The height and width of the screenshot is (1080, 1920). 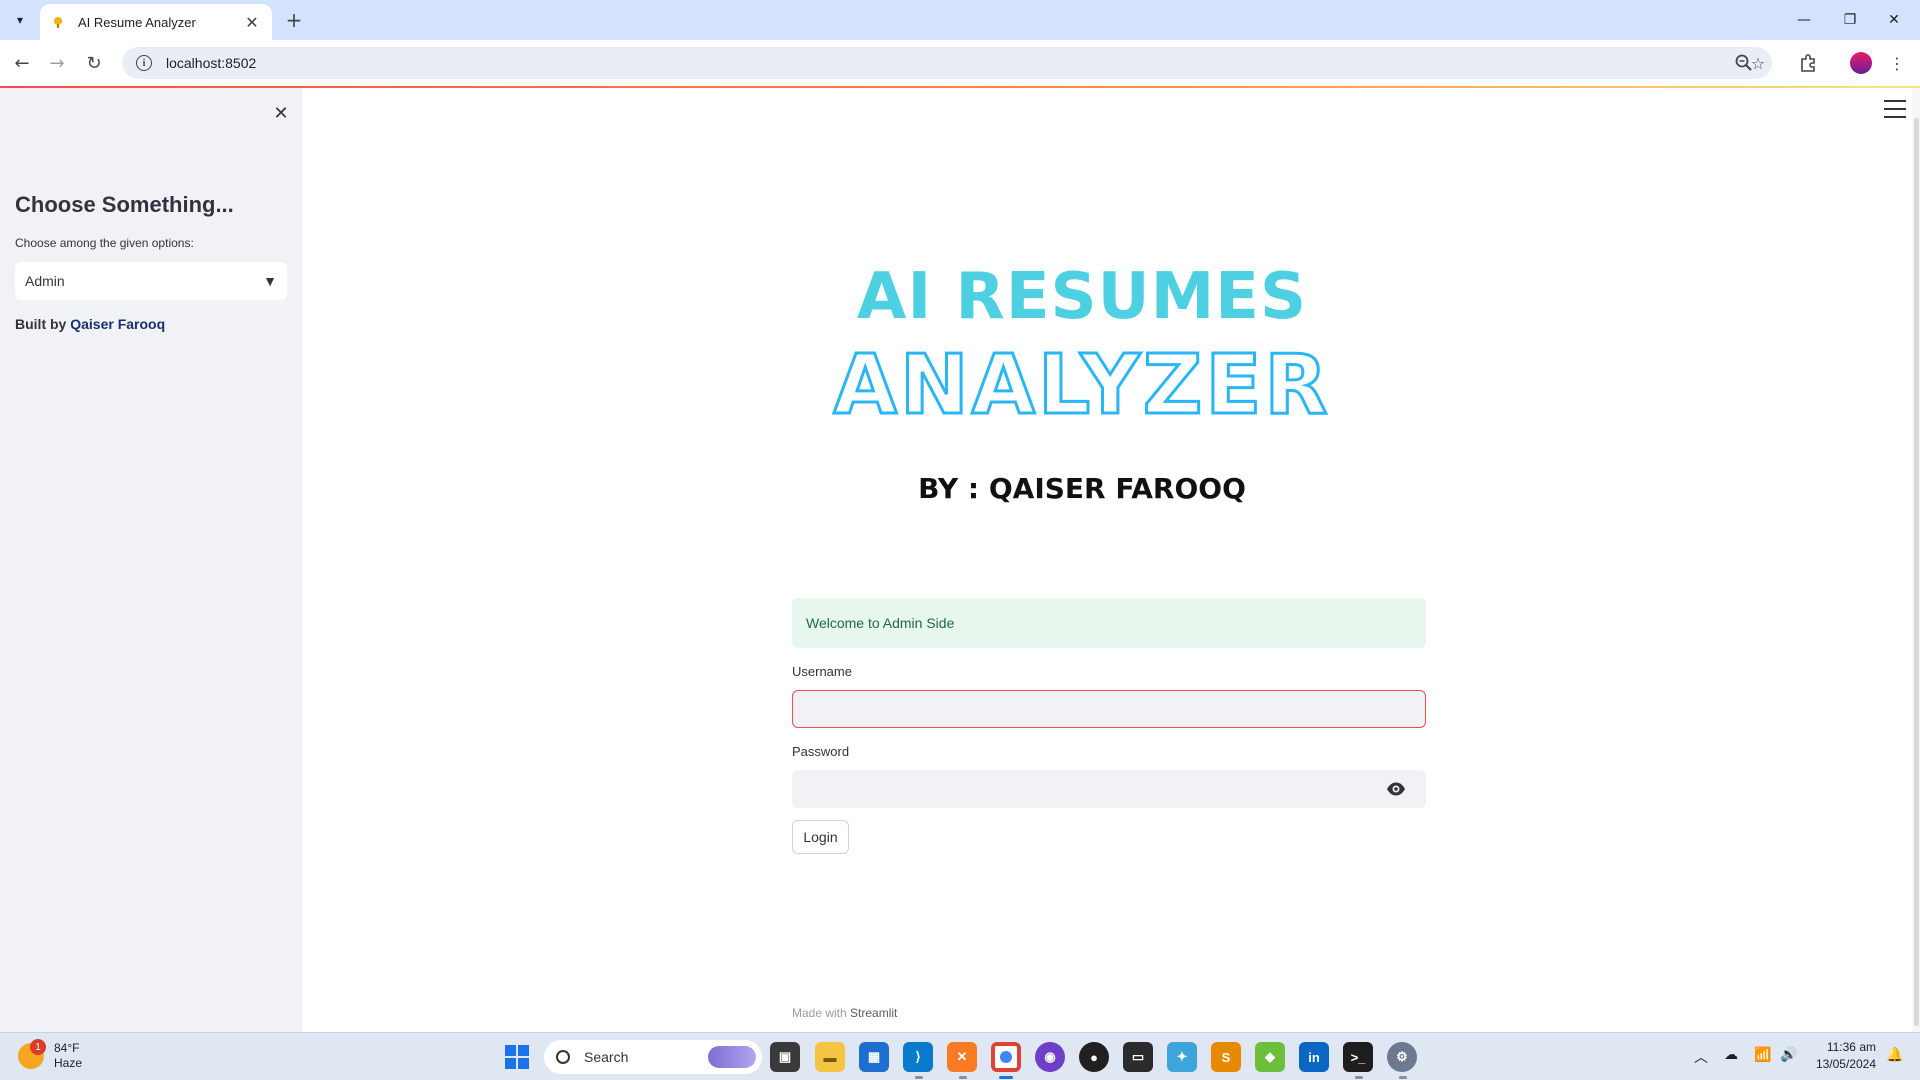 What do you see at coordinates (1916, 572) in the screenshot?
I see `scrollbar-thumb` at bounding box center [1916, 572].